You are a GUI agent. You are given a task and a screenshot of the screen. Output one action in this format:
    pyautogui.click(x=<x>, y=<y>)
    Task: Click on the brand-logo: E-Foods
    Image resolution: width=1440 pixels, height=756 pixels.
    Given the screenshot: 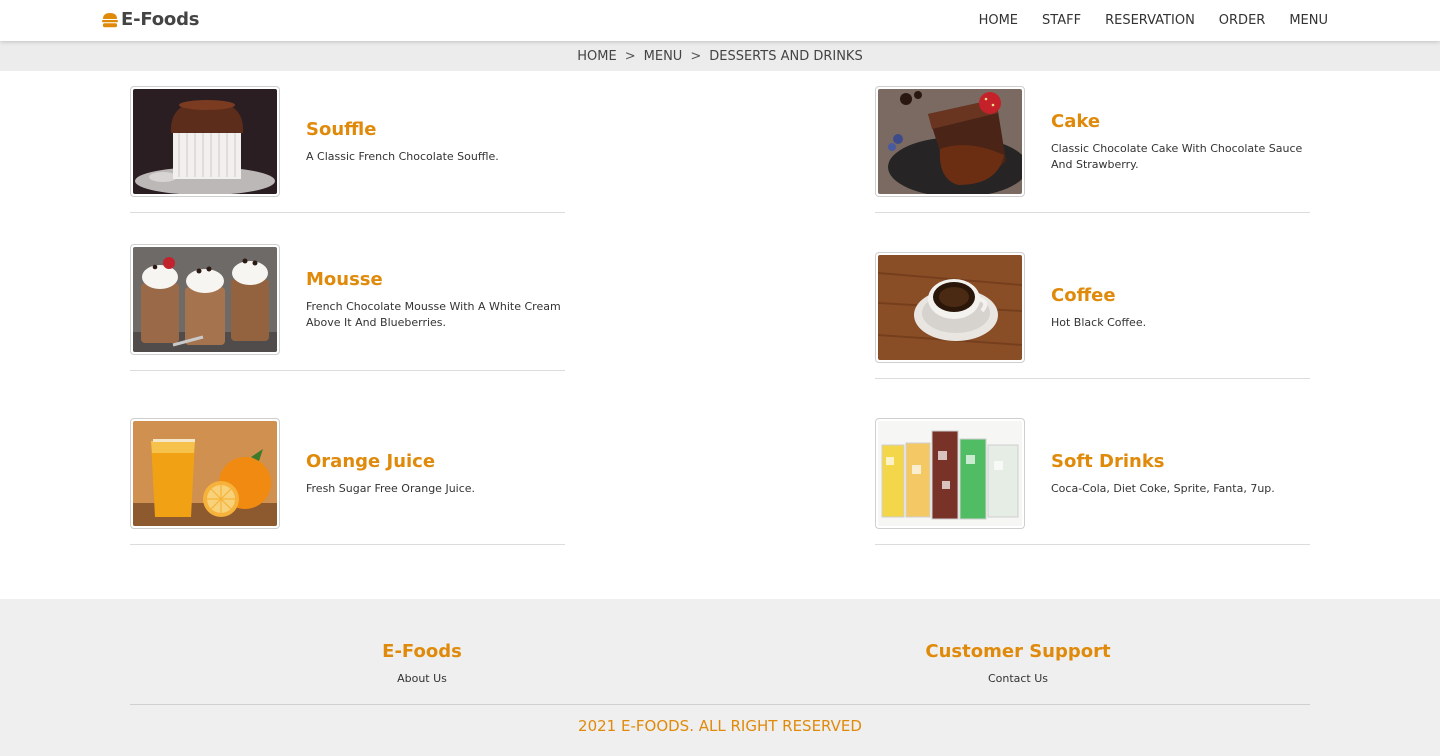 What is the action you would take?
    pyautogui.click(x=150, y=19)
    